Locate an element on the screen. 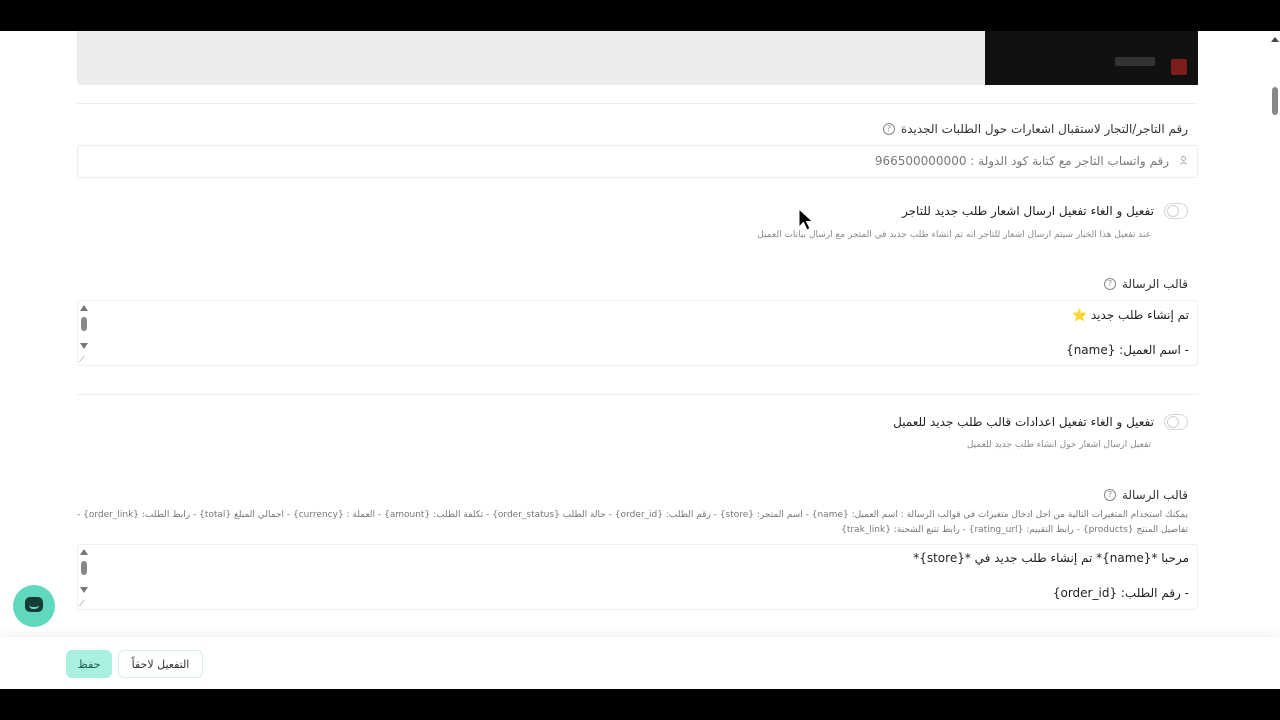 The image size is (1280, 720). customer-template-toggle is located at coordinates (1176, 422).